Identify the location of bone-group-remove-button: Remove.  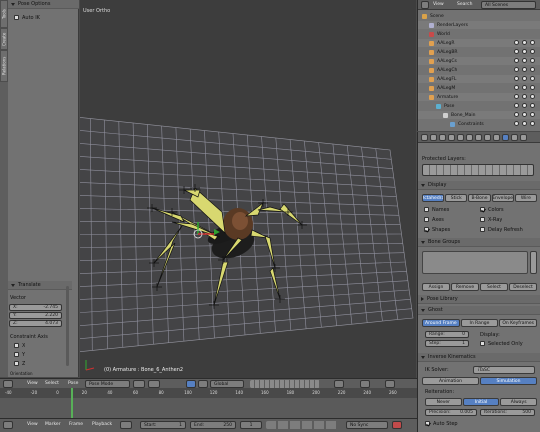
(465, 287).